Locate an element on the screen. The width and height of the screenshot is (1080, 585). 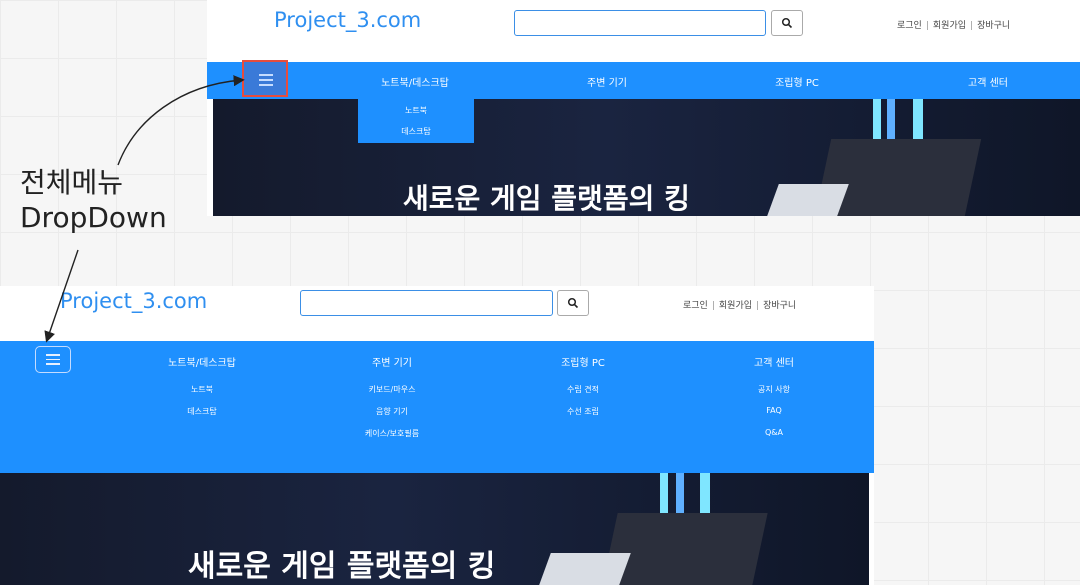
annotation-line-2: DropDown is located at coordinates (93, 217).